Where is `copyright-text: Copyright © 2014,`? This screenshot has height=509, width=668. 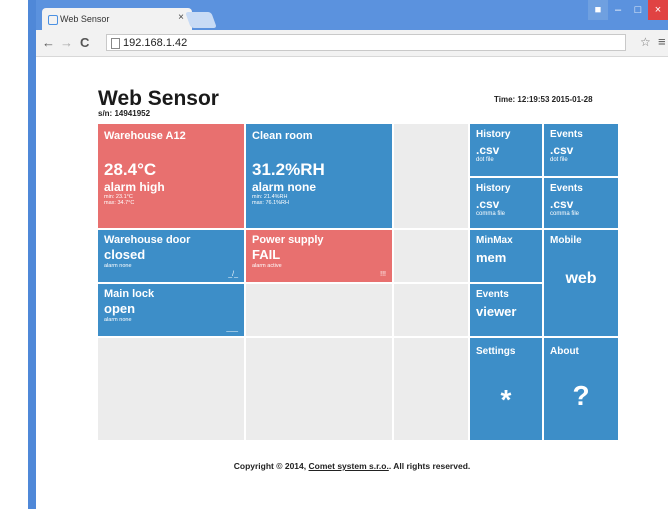 copyright-text: Copyright © 2014, is located at coordinates (270, 466).